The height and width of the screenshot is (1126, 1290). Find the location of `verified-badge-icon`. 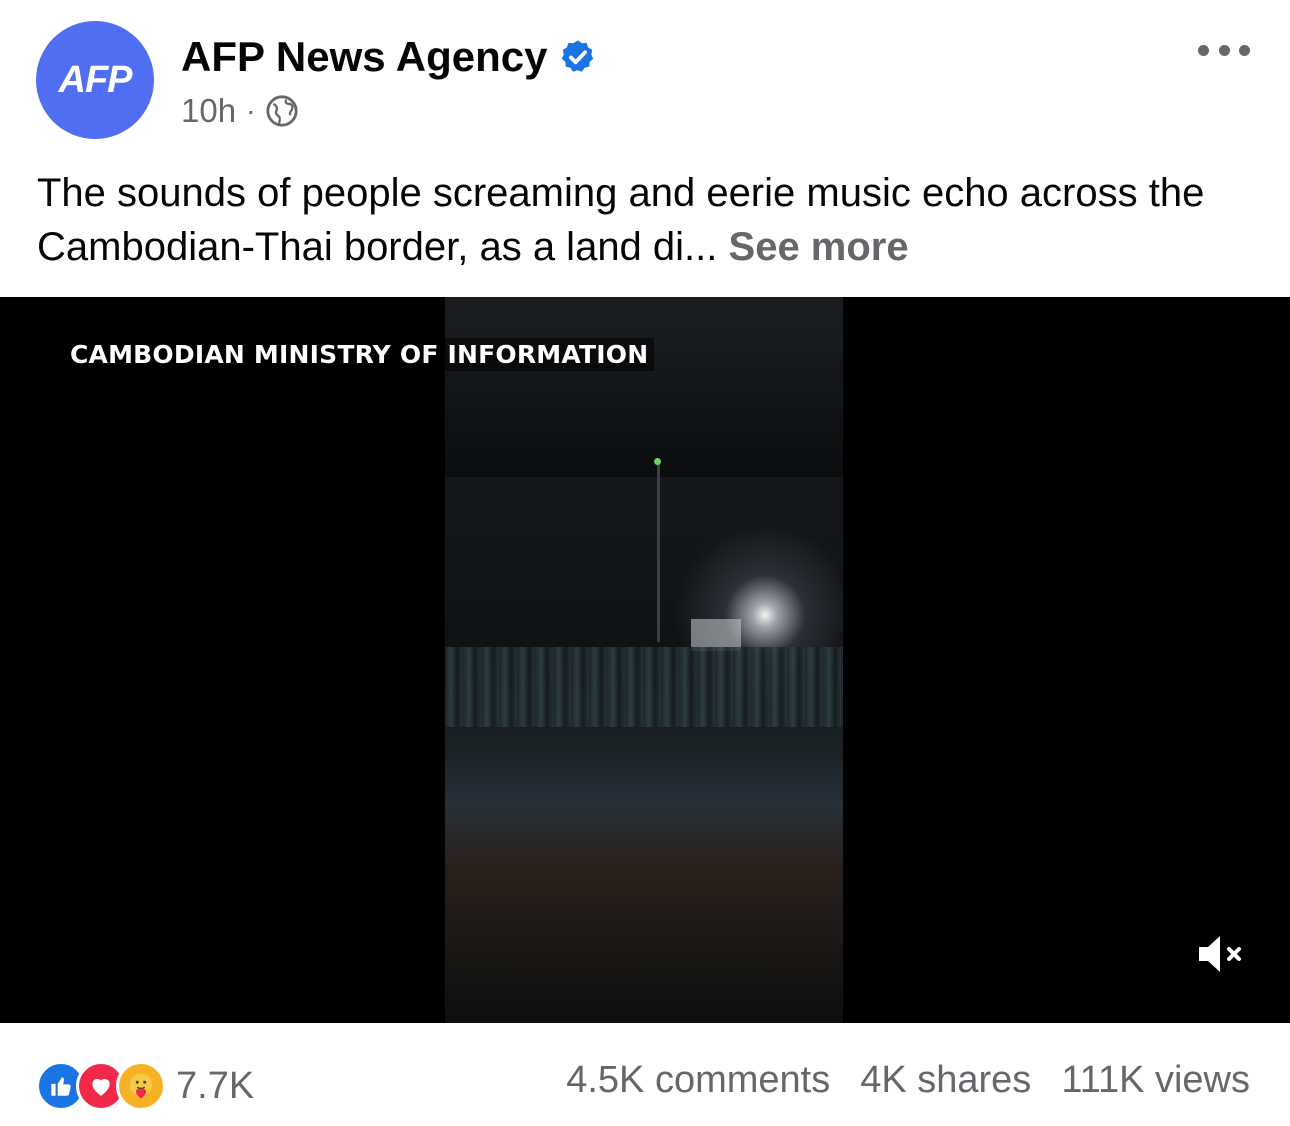

verified-badge-icon is located at coordinates (578, 57).